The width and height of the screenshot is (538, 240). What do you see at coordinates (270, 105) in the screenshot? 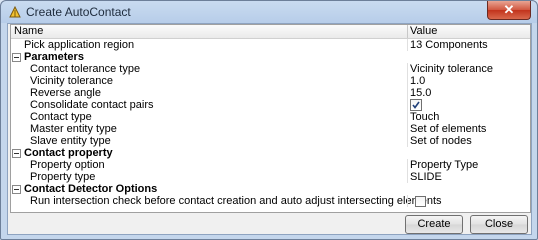
I see `row-consolidate-contact-pairs: Consolidate contact pairs` at bounding box center [270, 105].